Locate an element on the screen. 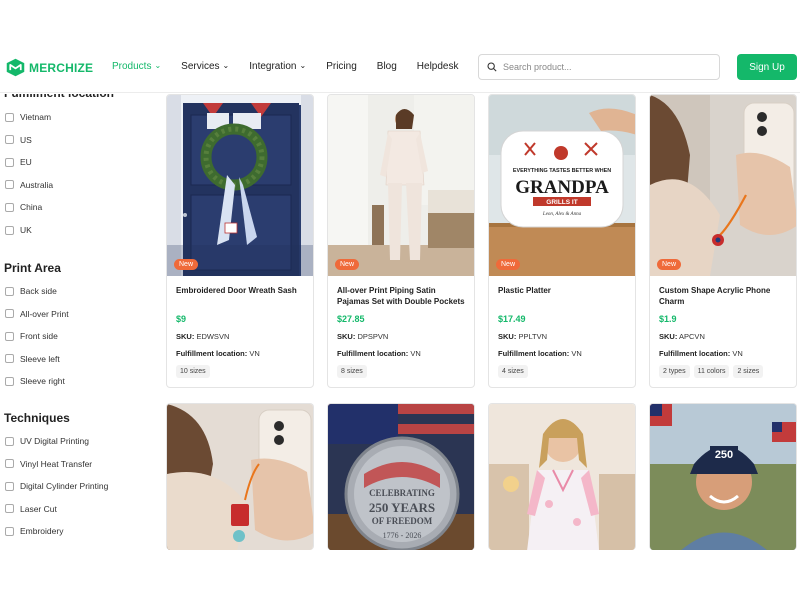 The image size is (800, 600). filter-option: Digital Cylinder Printing is located at coordinates (56, 486).